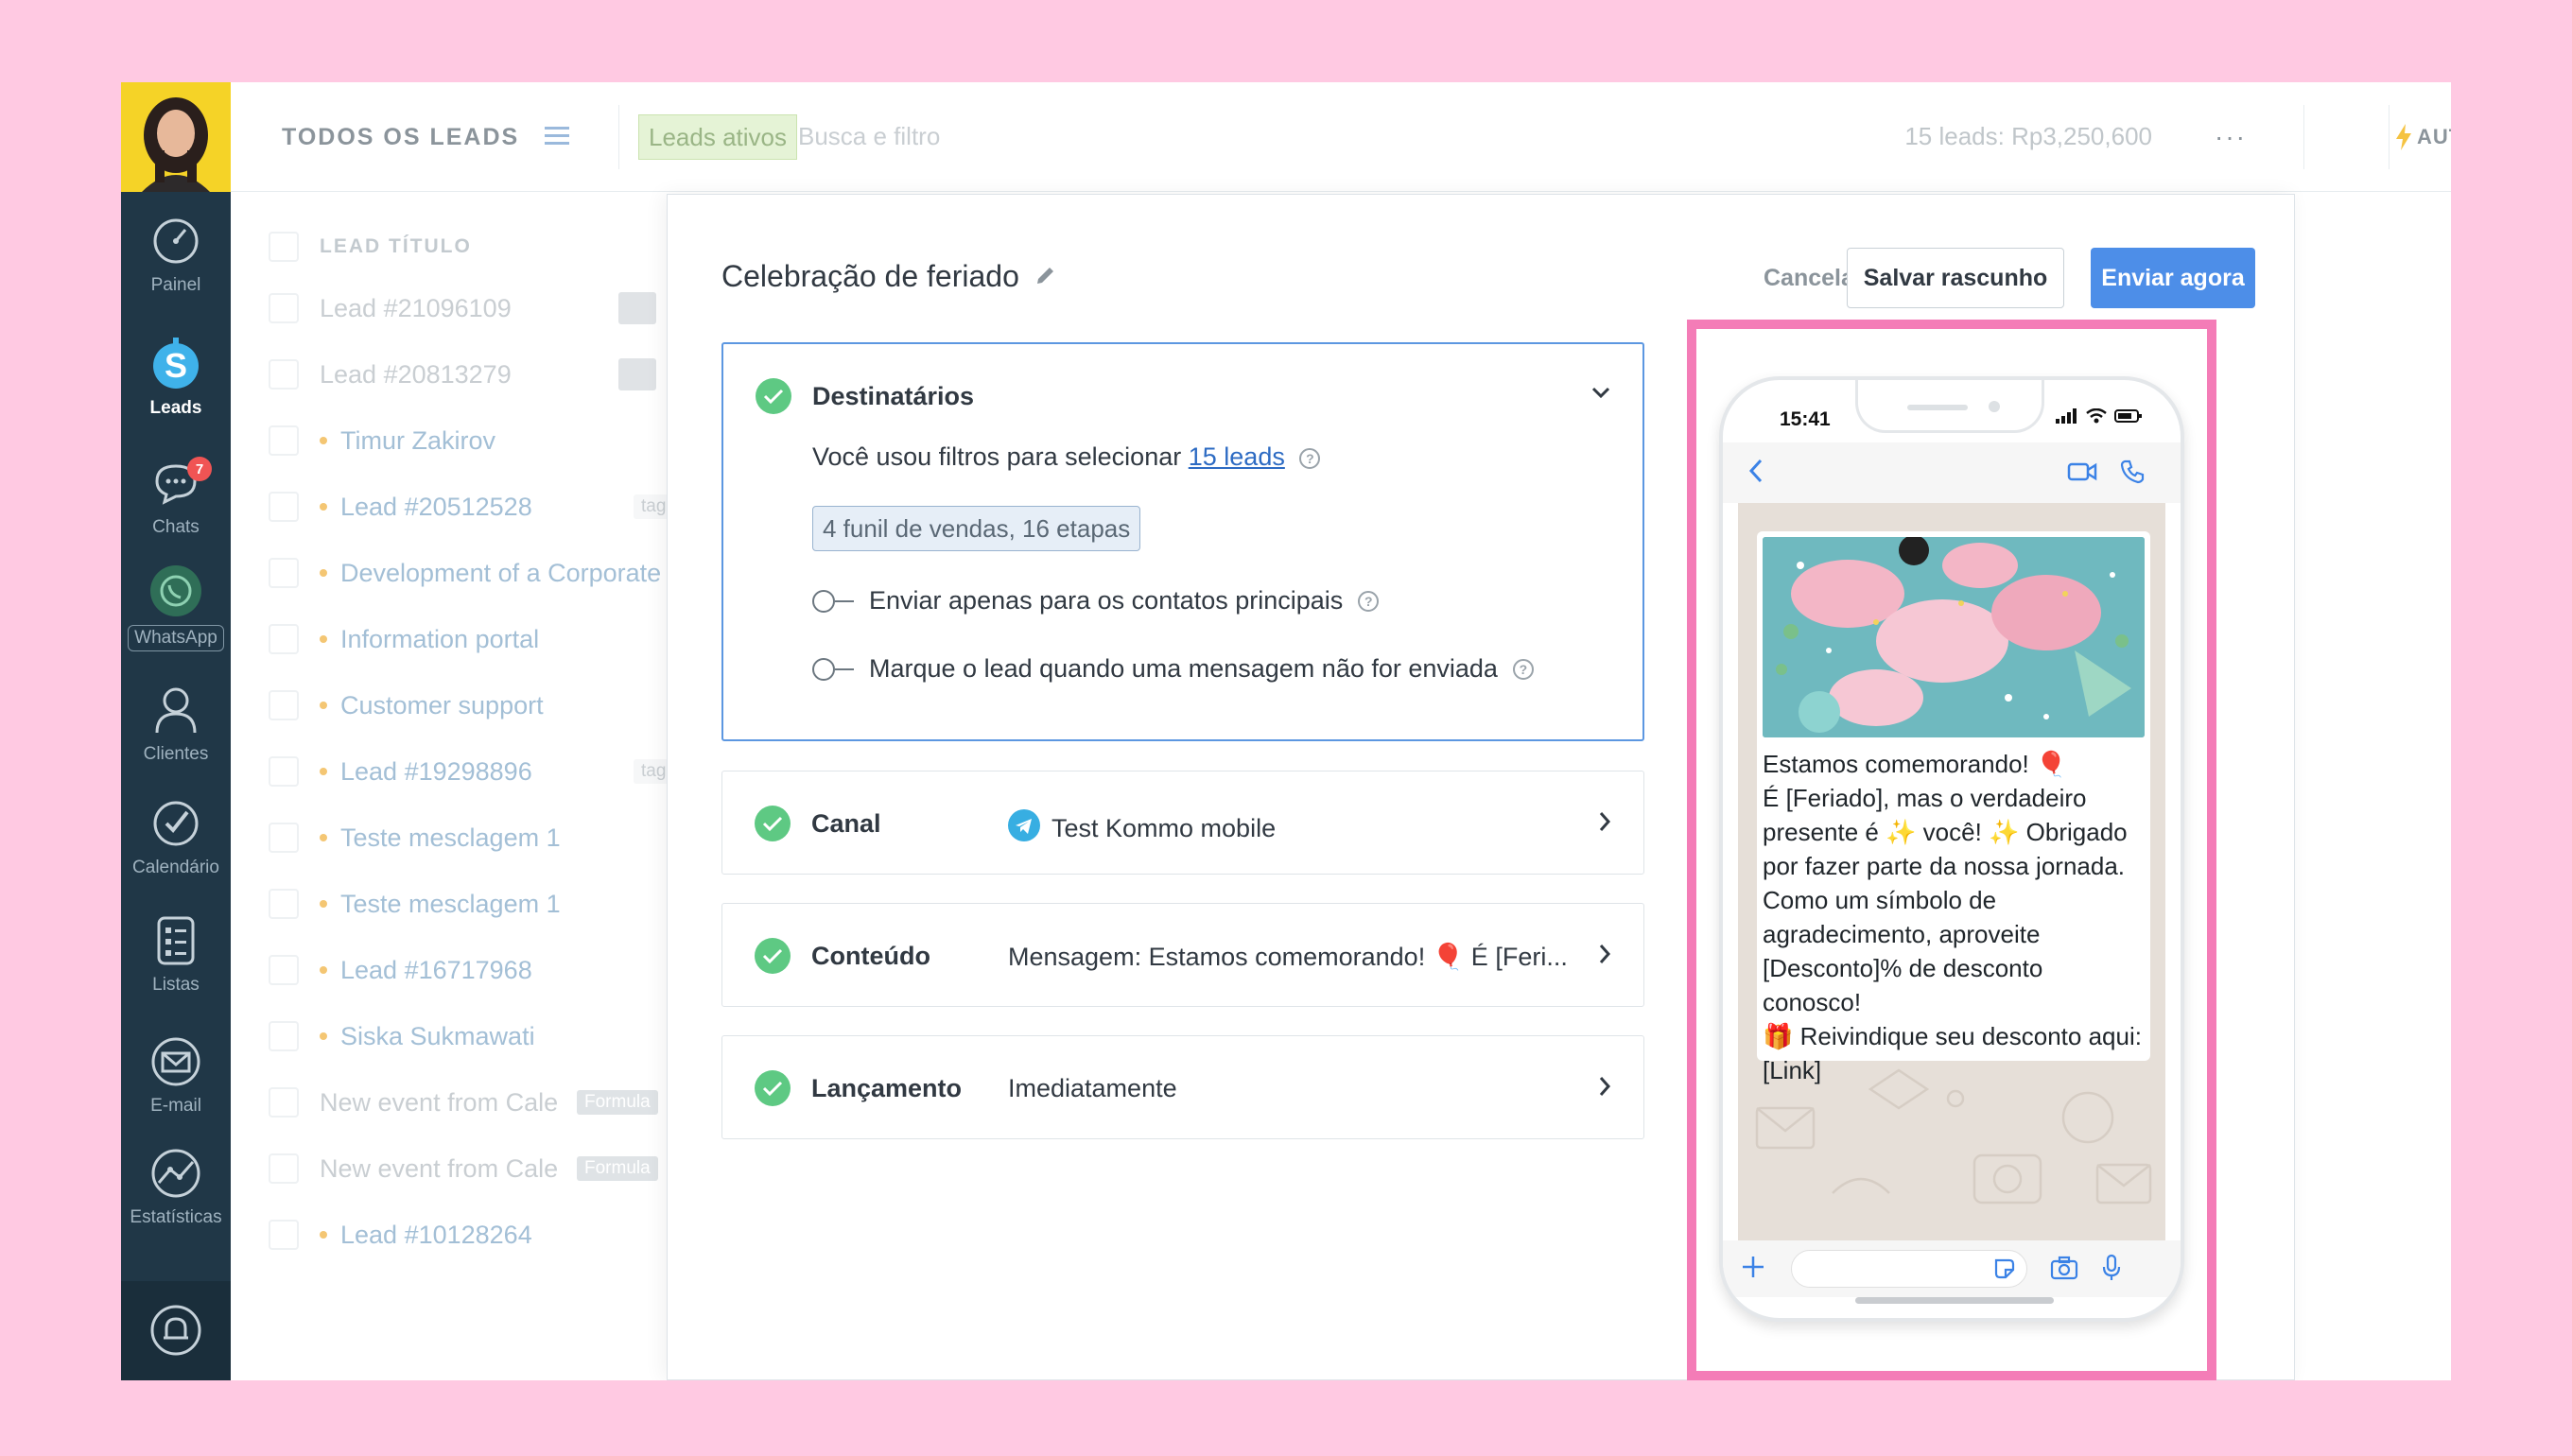 Image resolution: width=2572 pixels, height=1456 pixels. I want to click on launch-label: Lançamento, so click(887, 1088).